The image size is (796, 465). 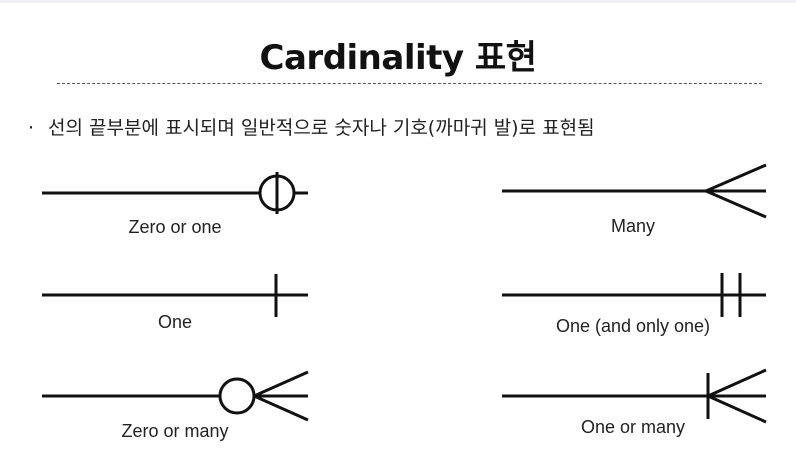 I want to click on one-and-only-one-symbol, so click(x=634, y=295).